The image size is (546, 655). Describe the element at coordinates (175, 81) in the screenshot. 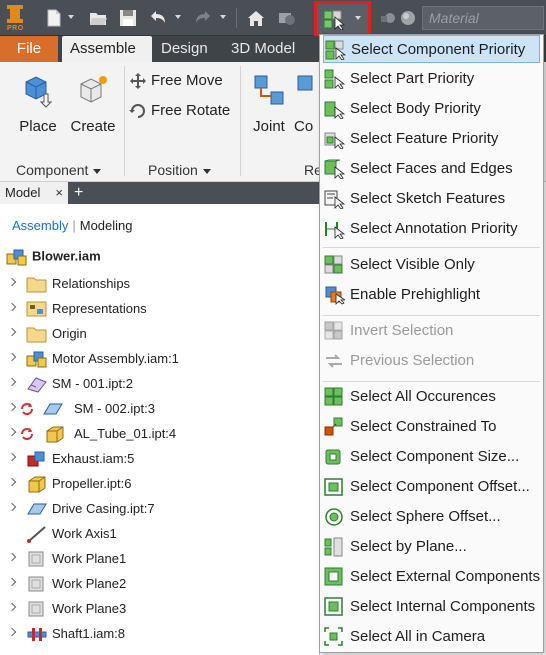

I see `free-move-button: Free Move` at that location.